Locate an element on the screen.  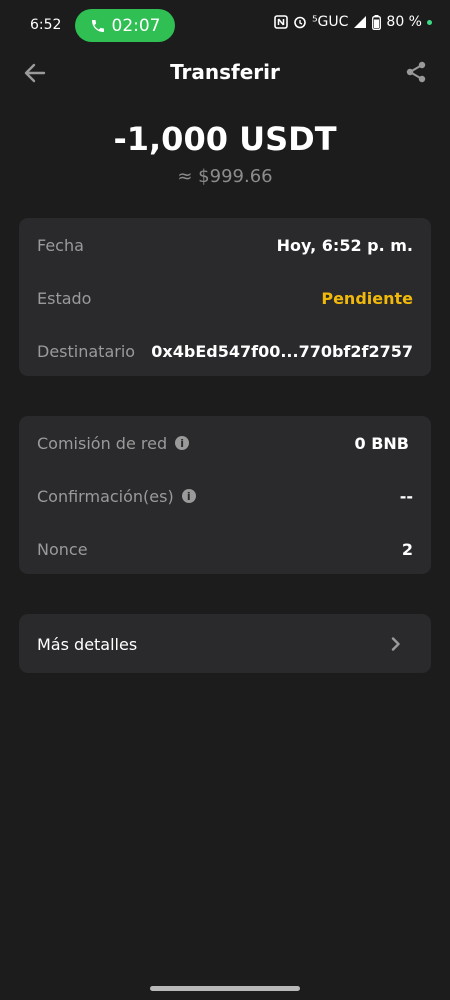
date-row: Fecha Hoy, 6:52 p. m. is located at coordinates (225, 245).